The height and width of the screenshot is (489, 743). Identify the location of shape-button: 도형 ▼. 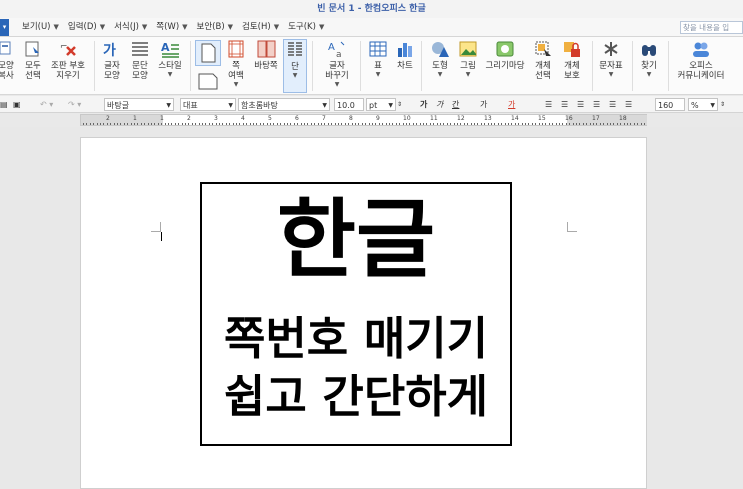
(440, 66).